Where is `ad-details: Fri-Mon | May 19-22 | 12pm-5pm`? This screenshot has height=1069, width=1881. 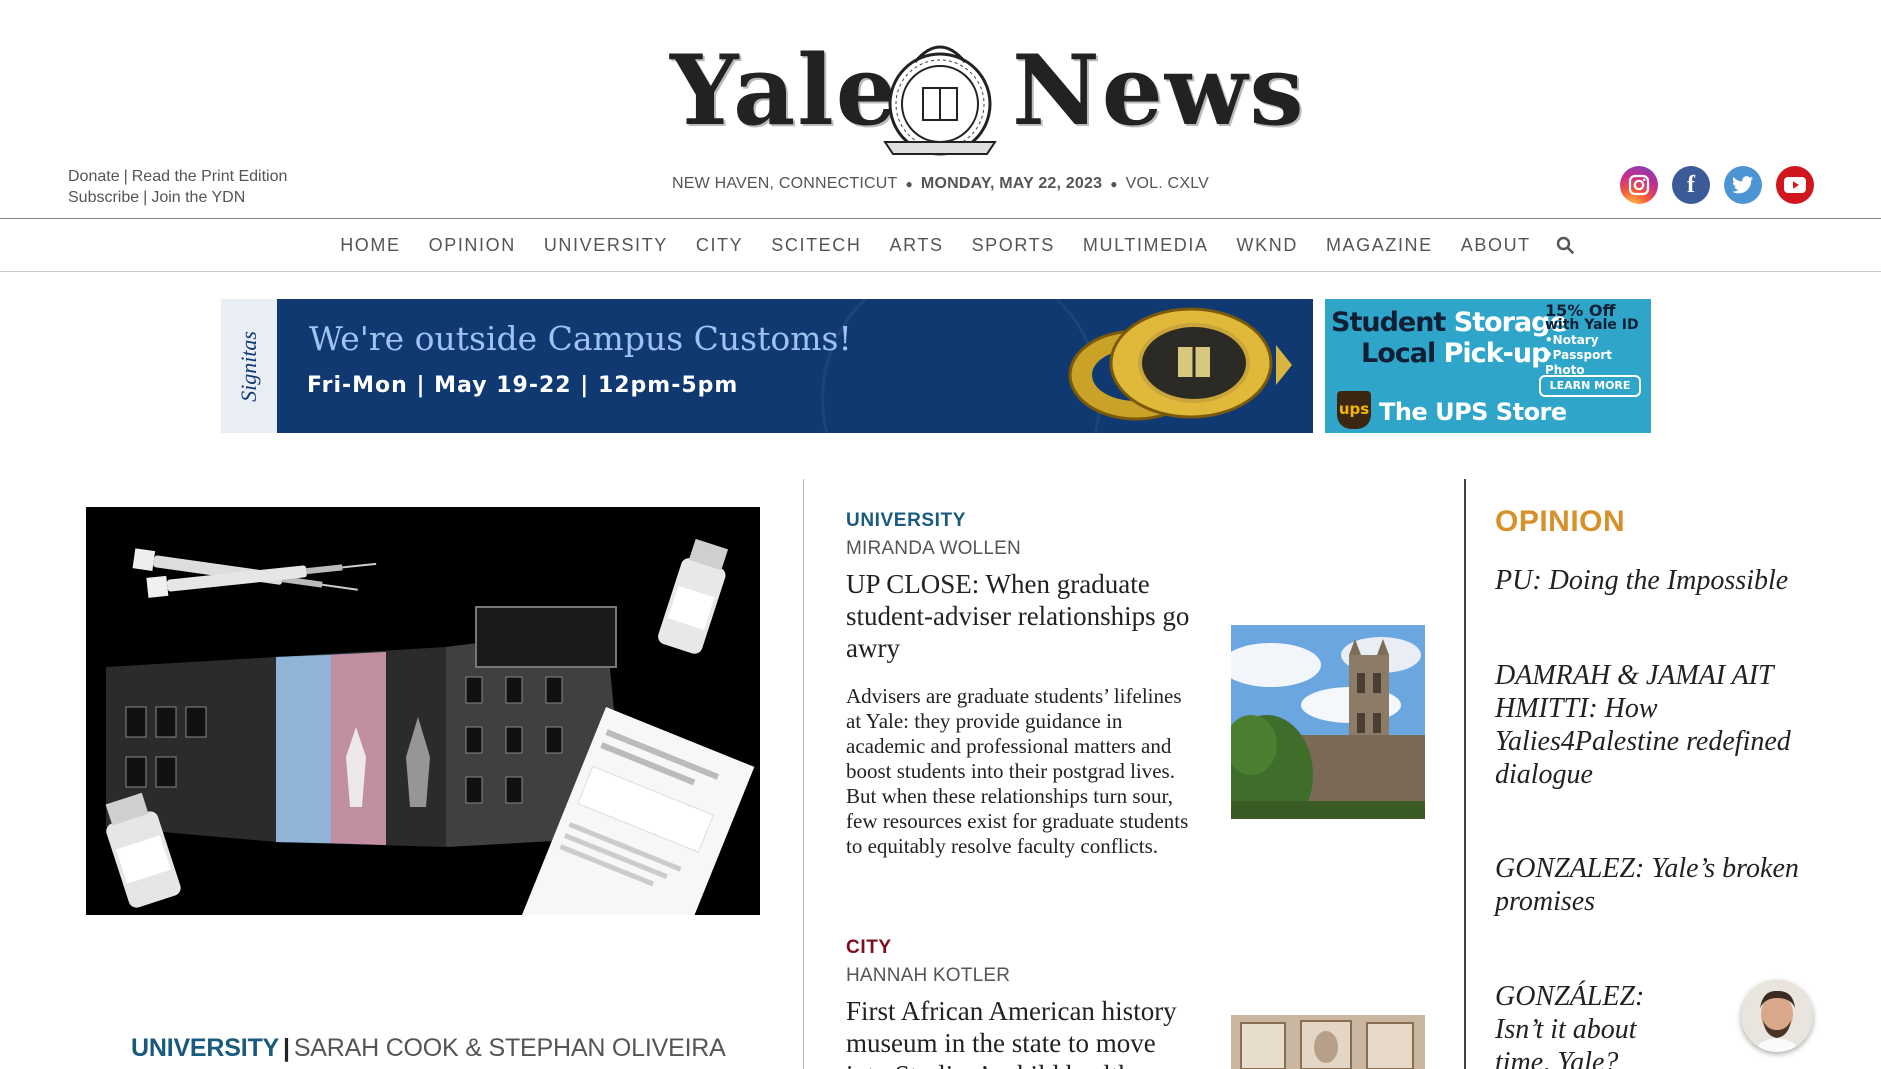 ad-details: Fri-Mon | May 19-22 | 12pm-5pm is located at coordinates (523, 385).